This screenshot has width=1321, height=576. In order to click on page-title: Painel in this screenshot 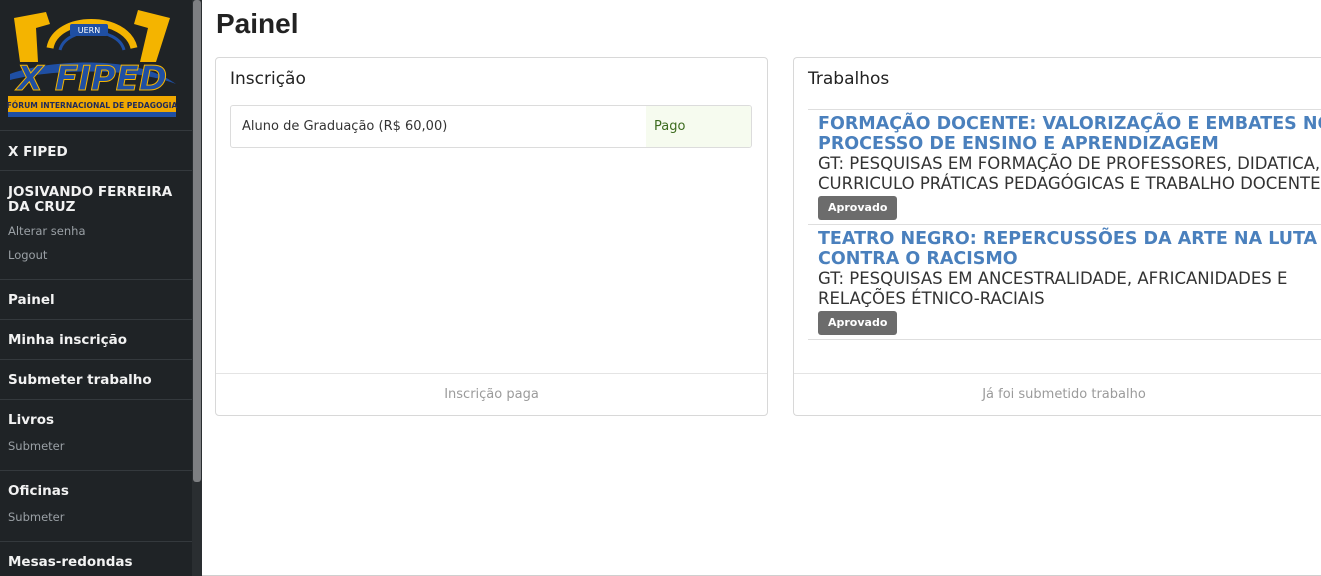, I will do `click(257, 23)`.